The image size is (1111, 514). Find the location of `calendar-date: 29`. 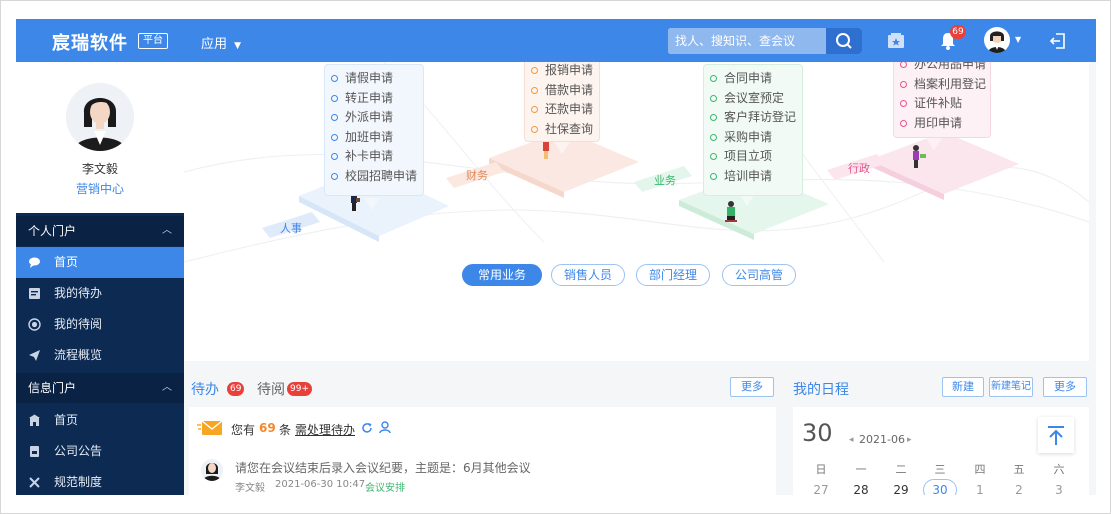

calendar-date: 29 is located at coordinates (901, 489).